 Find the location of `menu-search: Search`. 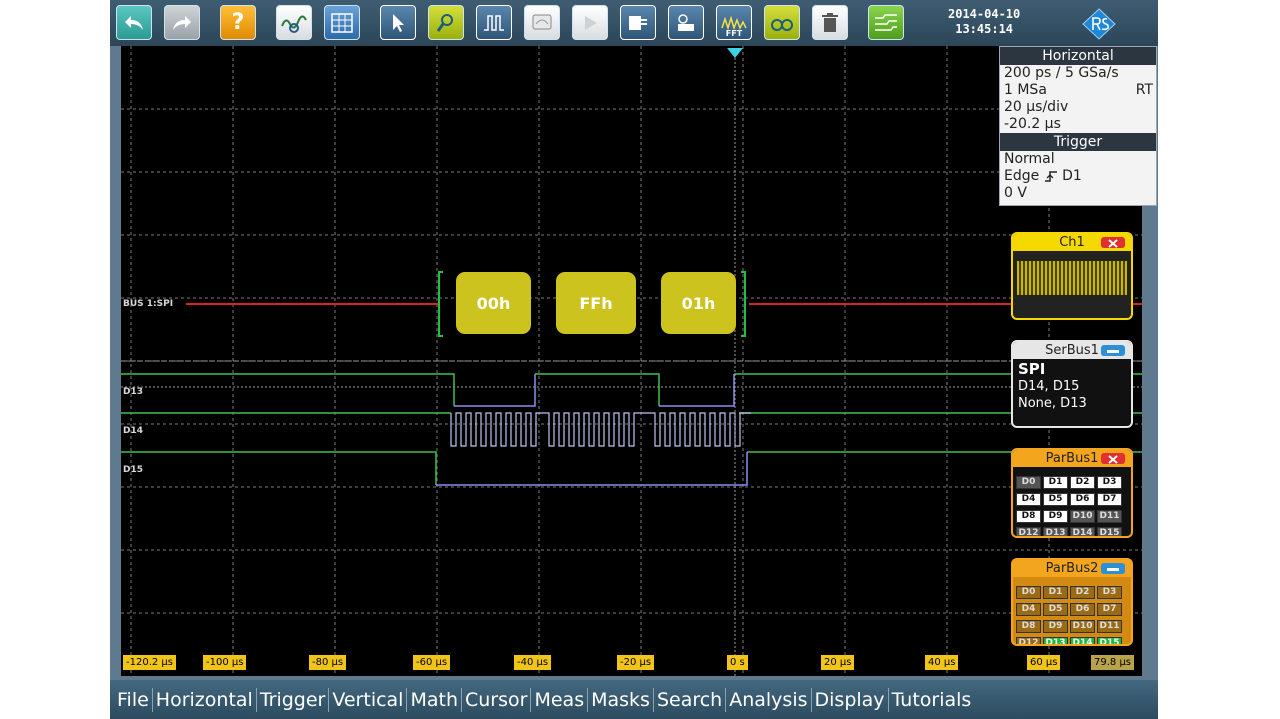

menu-search: Search is located at coordinates (690, 699).